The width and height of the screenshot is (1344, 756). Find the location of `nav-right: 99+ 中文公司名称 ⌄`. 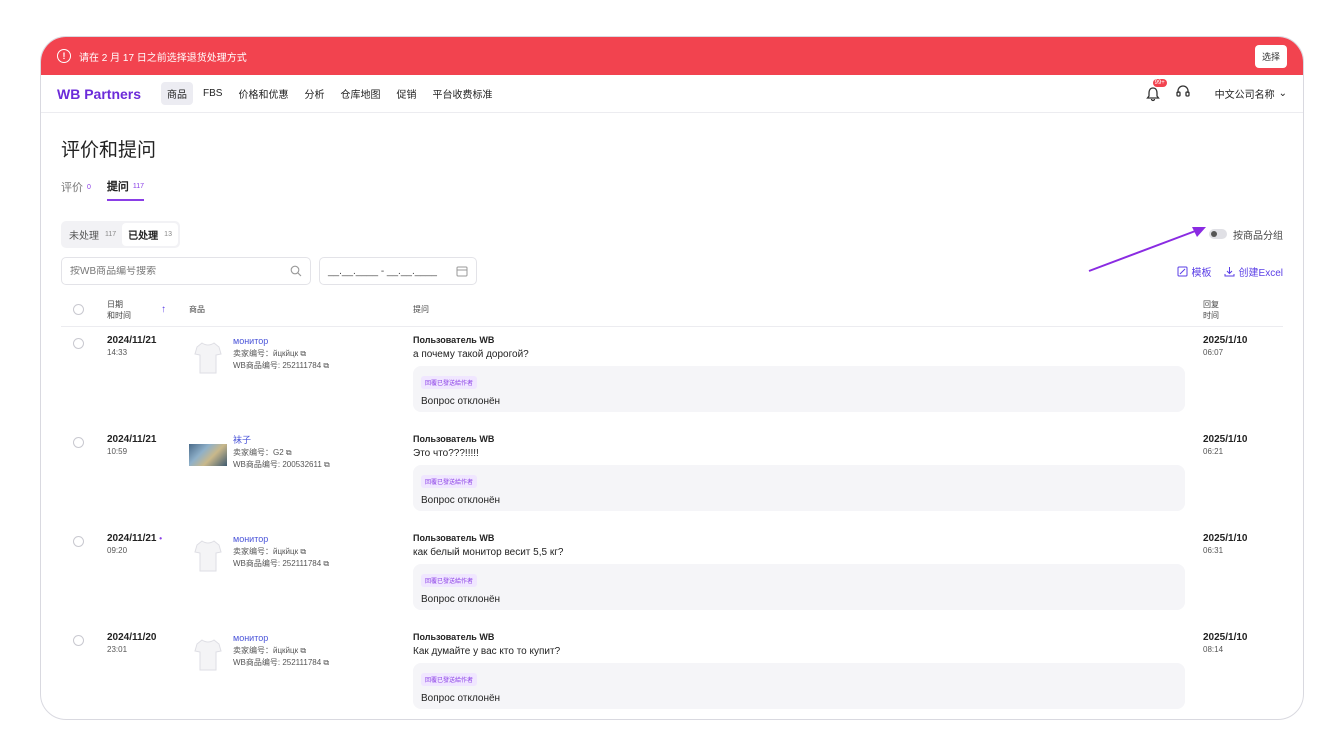

nav-right: 99+ 中文公司名称 ⌄ is located at coordinates (1216, 90).